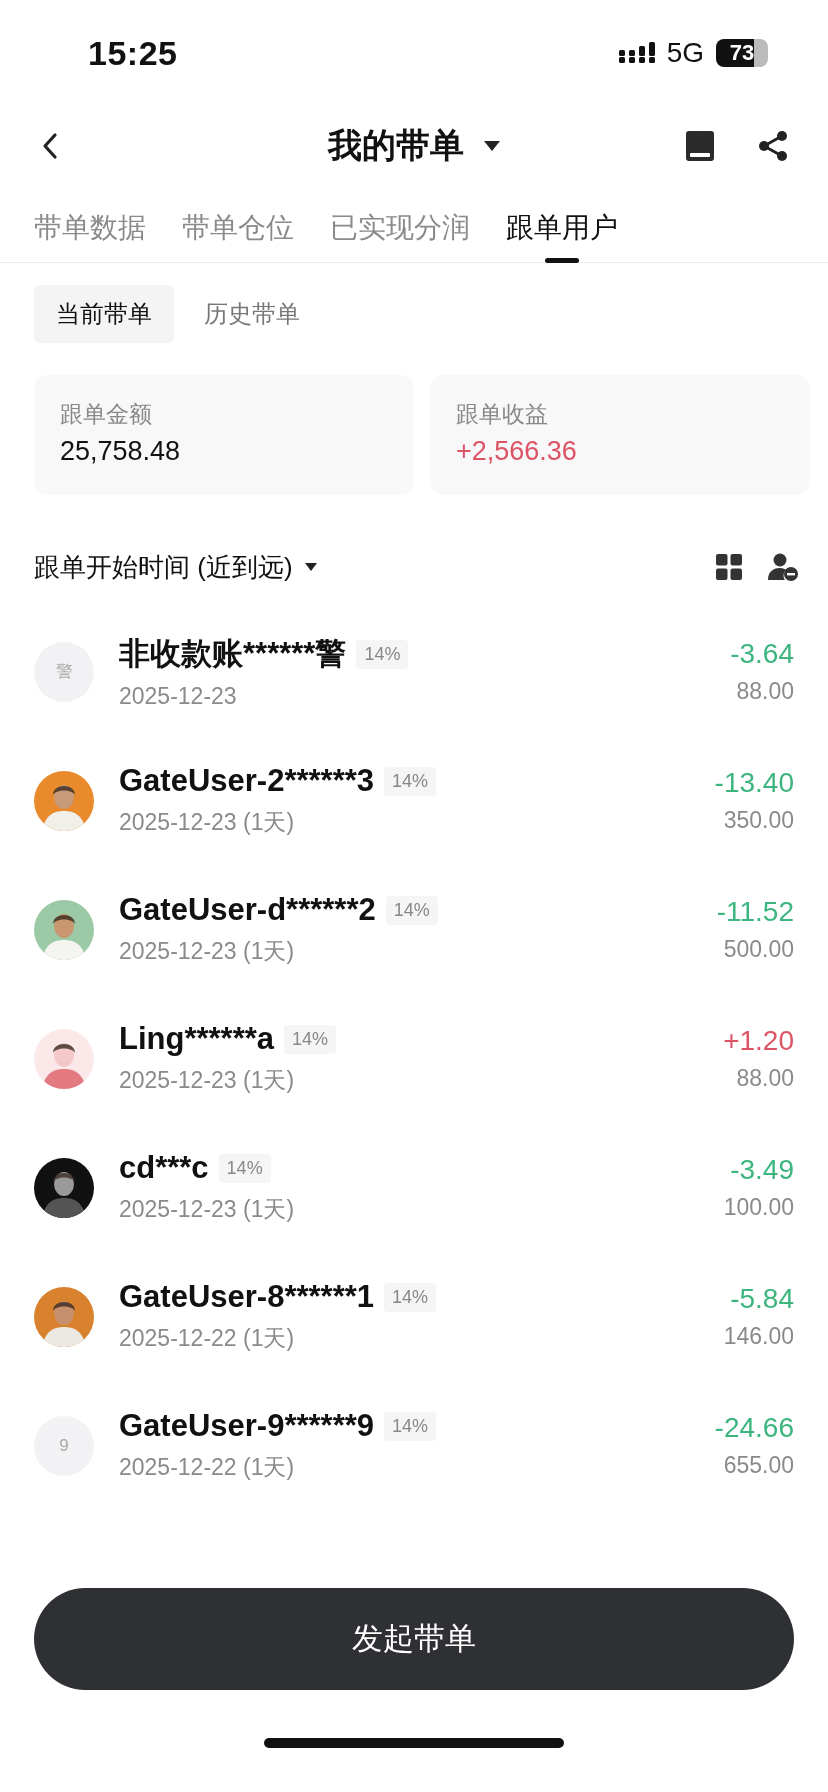 This screenshot has width=828, height=1792. What do you see at coordinates (761, 1170) in the screenshot?
I see `profit-value: -3.49` at bounding box center [761, 1170].